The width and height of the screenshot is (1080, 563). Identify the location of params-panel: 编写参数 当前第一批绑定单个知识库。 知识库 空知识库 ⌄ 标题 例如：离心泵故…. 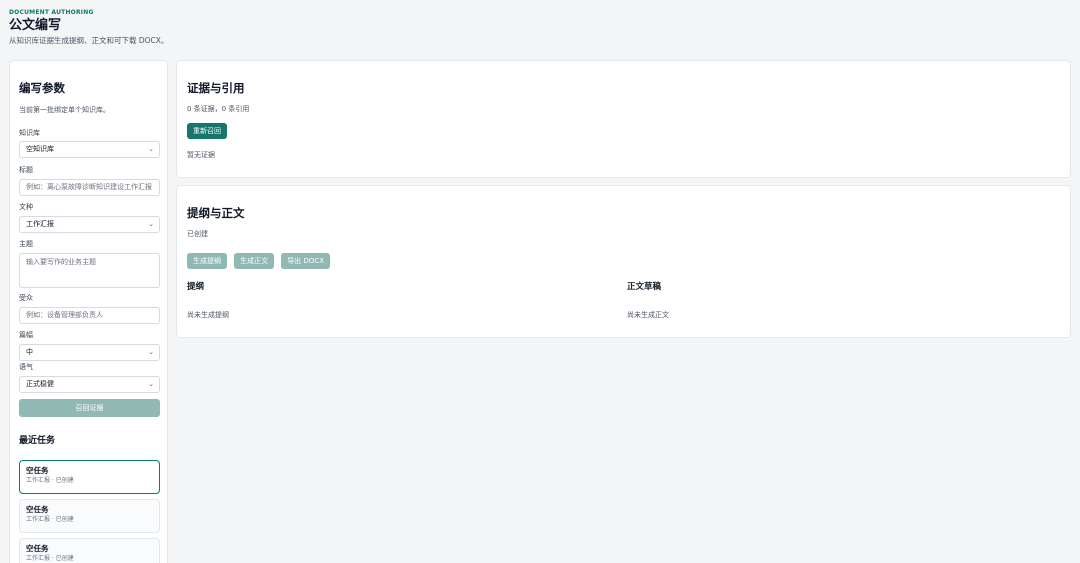
(88, 311).